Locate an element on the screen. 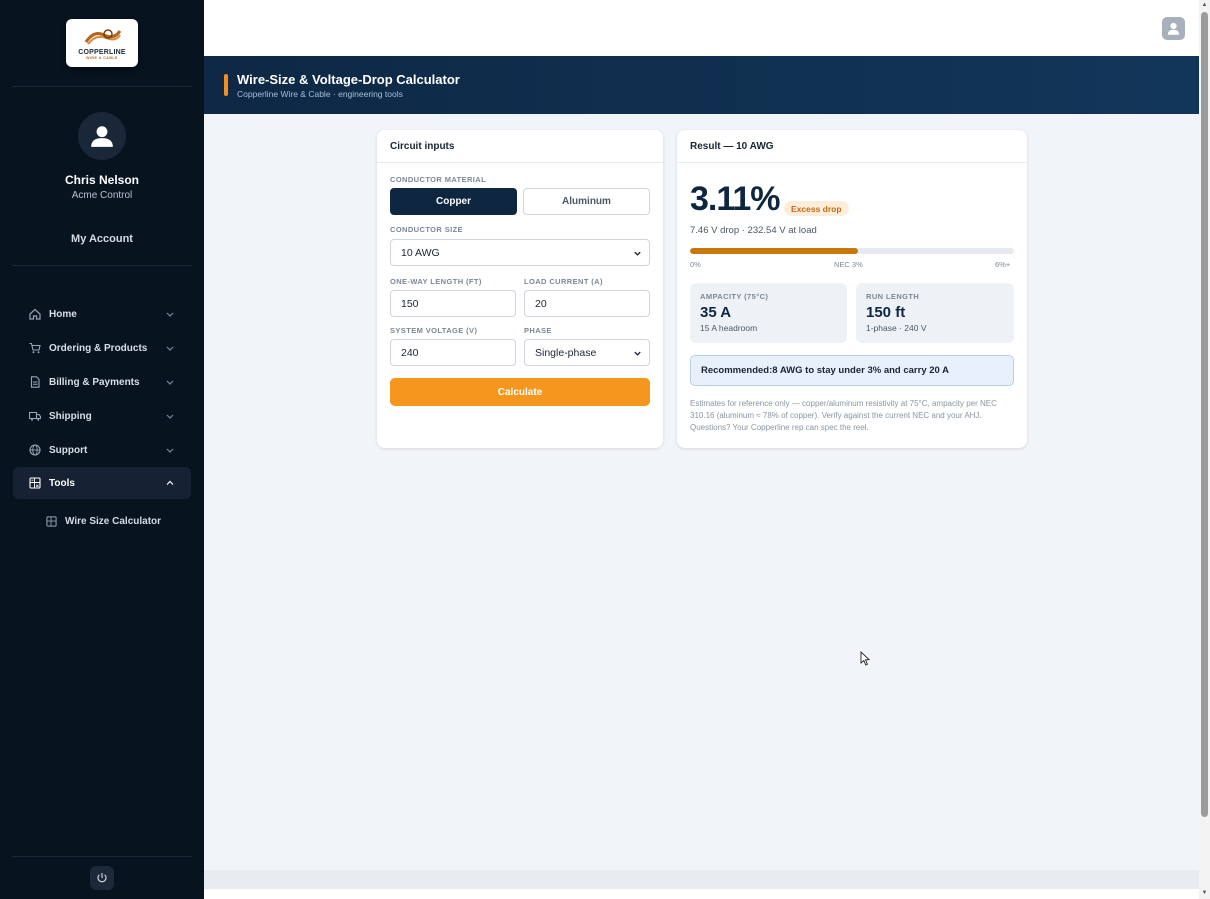 The image size is (1210, 899). ampacity-stat: AMPACITY (75°C) 35 A 15 A headroom is located at coordinates (768, 313).